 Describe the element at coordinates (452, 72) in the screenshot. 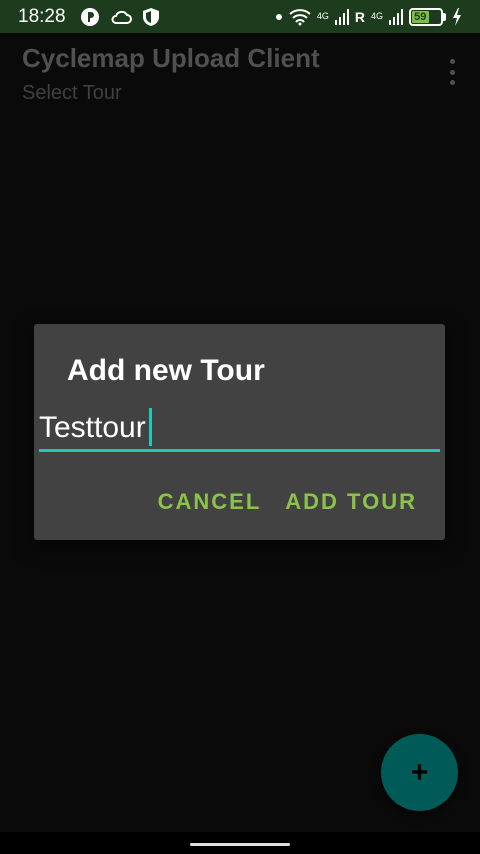

I see `overflow-menu-icon` at that location.